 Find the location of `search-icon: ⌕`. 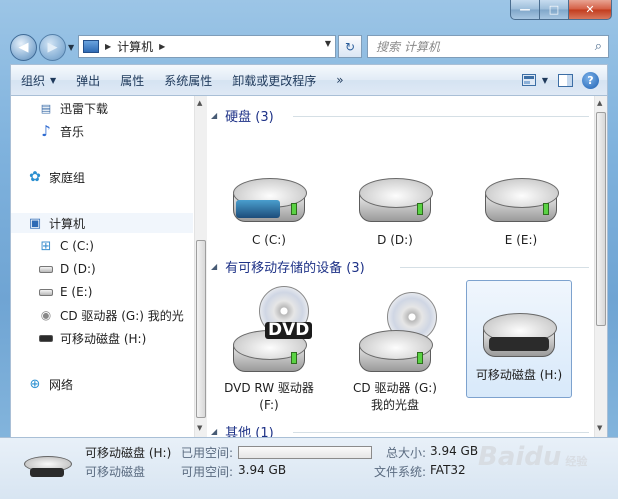

search-icon: ⌕ is located at coordinates (598, 46).